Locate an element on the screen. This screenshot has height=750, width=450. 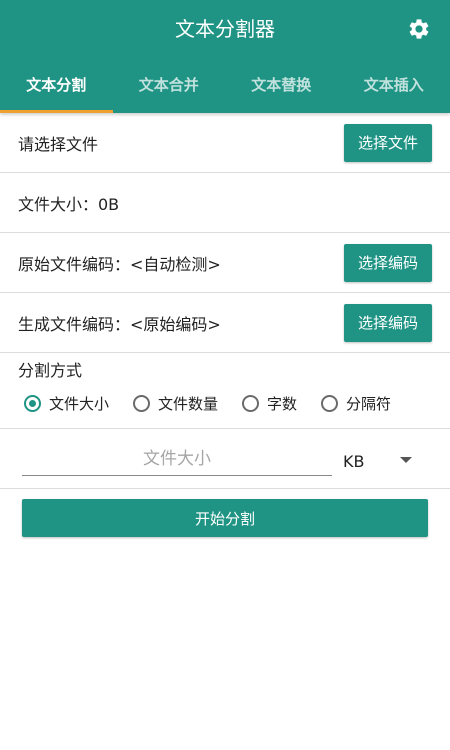
unit-dropdown: KB is located at coordinates (383, 461).